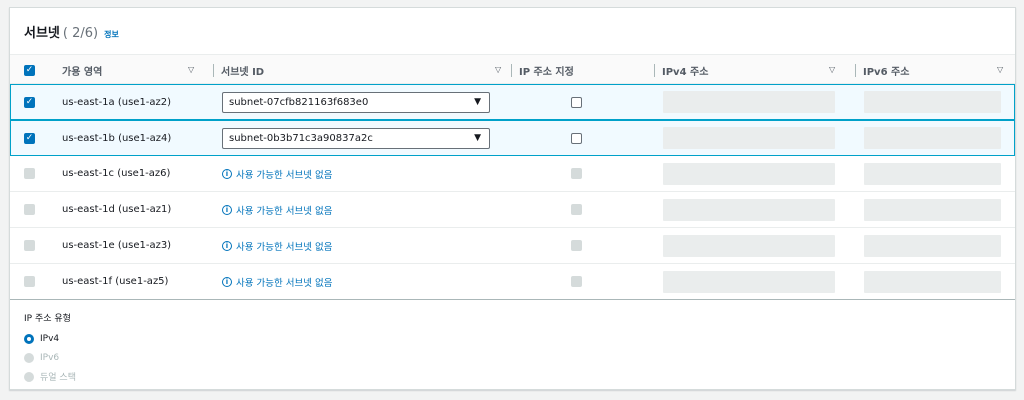 This screenshot has width=1024, height=400. What do you see at coordinates (47, 319) in the screenshot?
I see `ip-address-type-label: IP 주소 유형` at bounding box center [47, 319].